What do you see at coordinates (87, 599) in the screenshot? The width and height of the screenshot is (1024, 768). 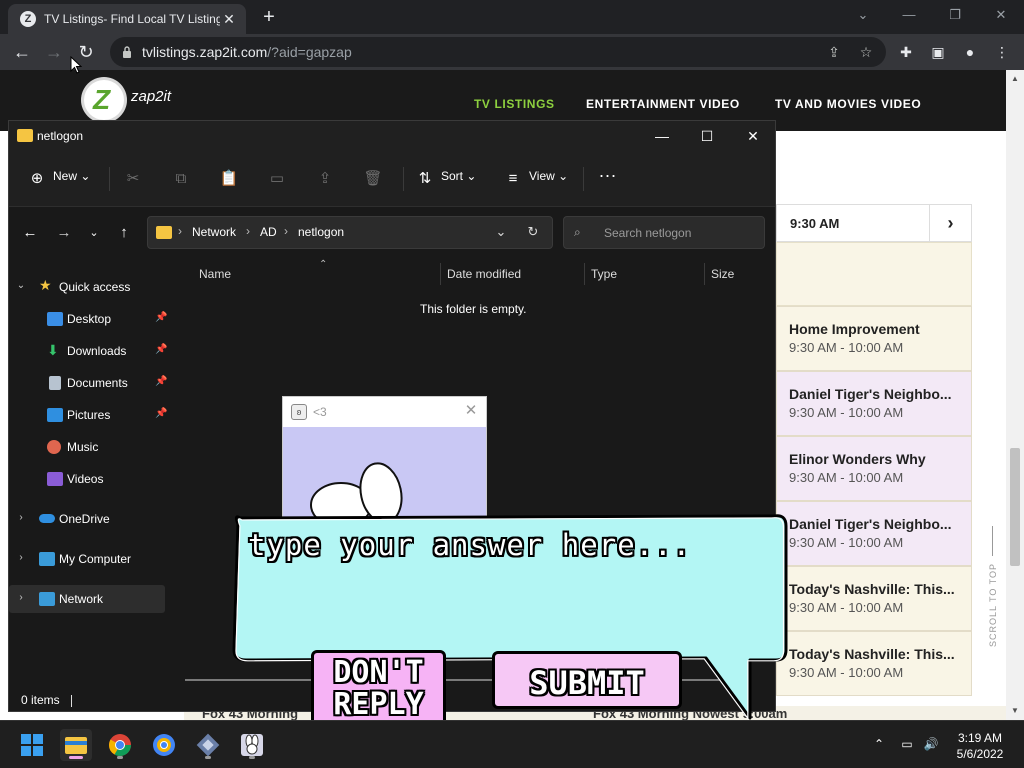 I see `nav-network: › Network` at bounding box center [87, 599].